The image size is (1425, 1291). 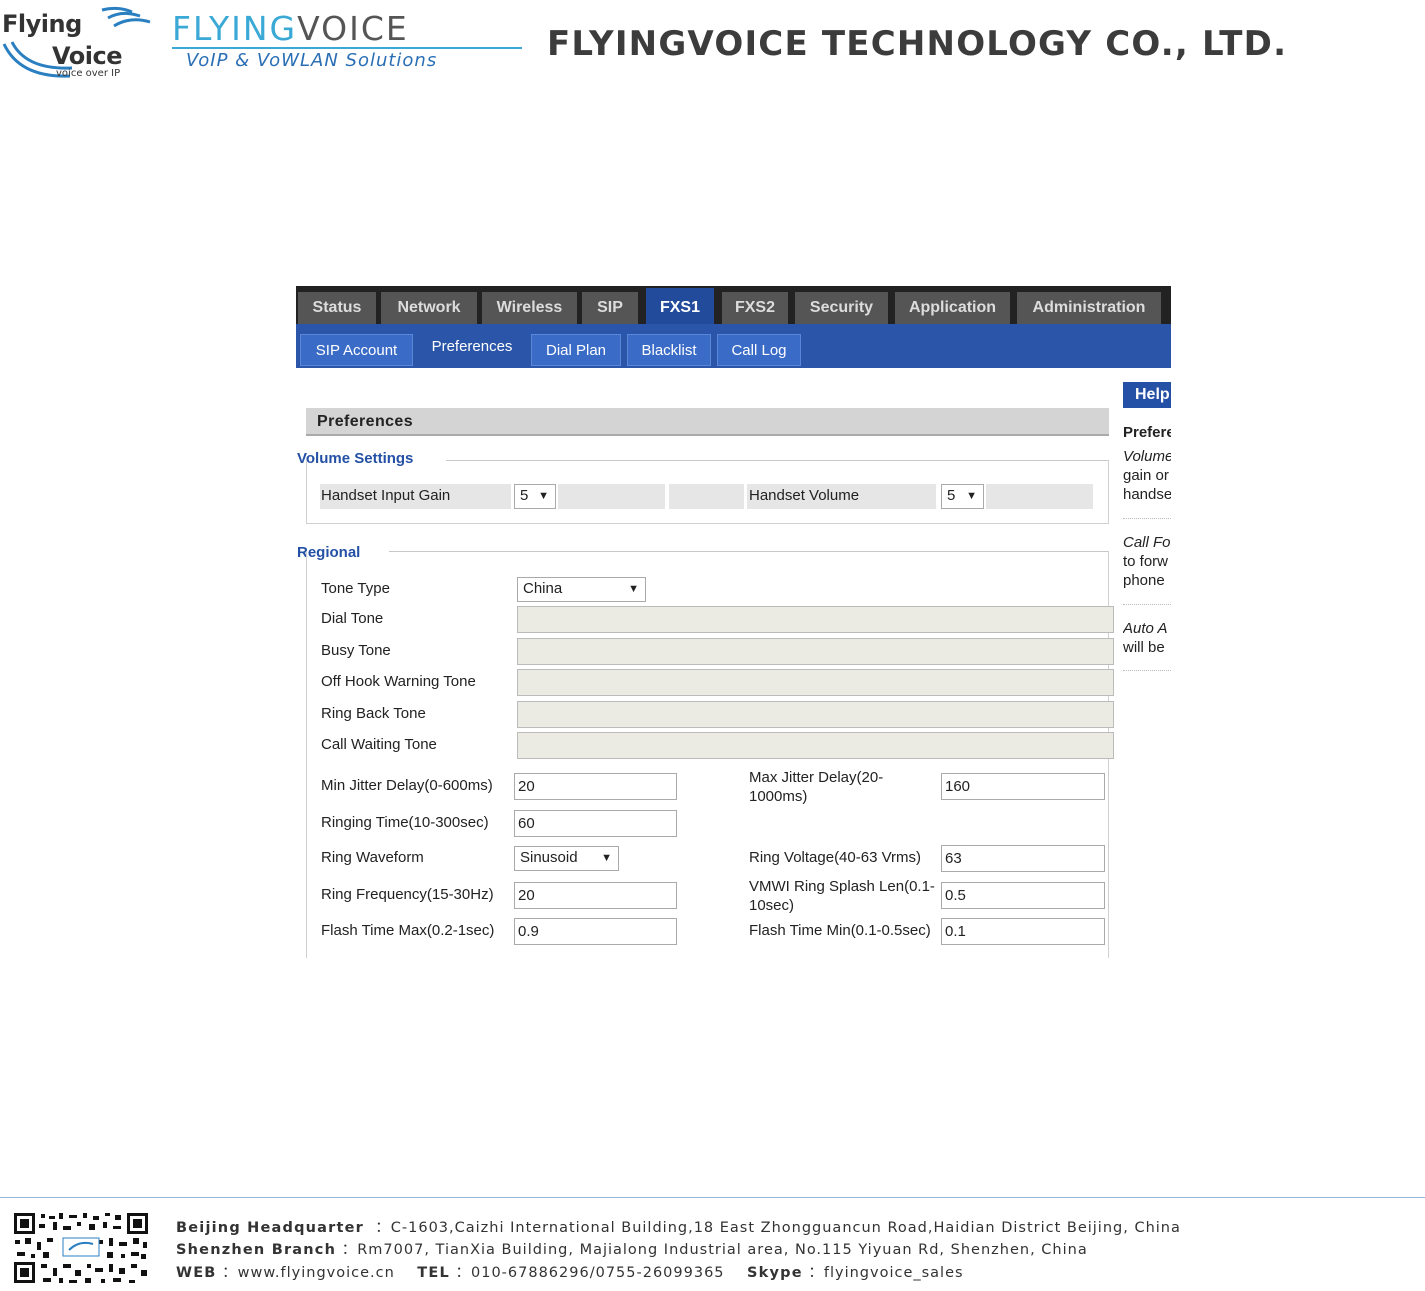 I want to click on tab-sip: SIP, so click(x=610, y=308).